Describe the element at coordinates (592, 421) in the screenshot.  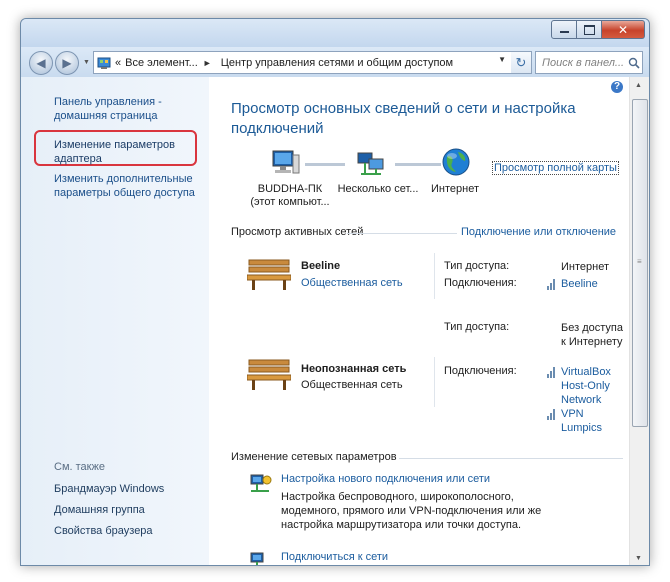
I see `connection-name: VPN Lumpics` at that location.